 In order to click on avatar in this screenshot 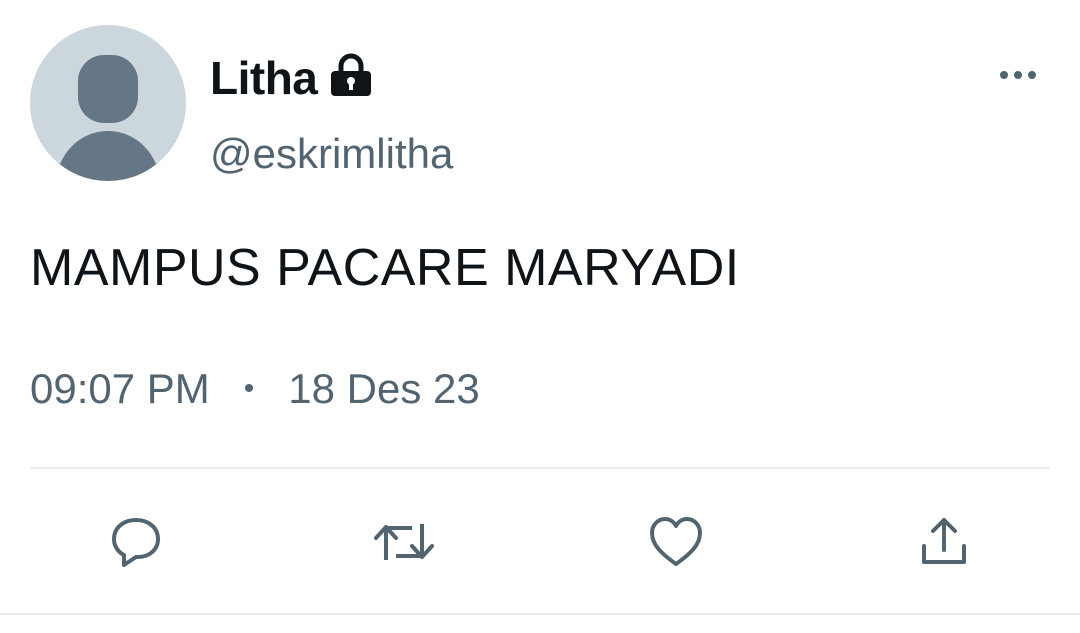, I will do `click(108, 103)`.